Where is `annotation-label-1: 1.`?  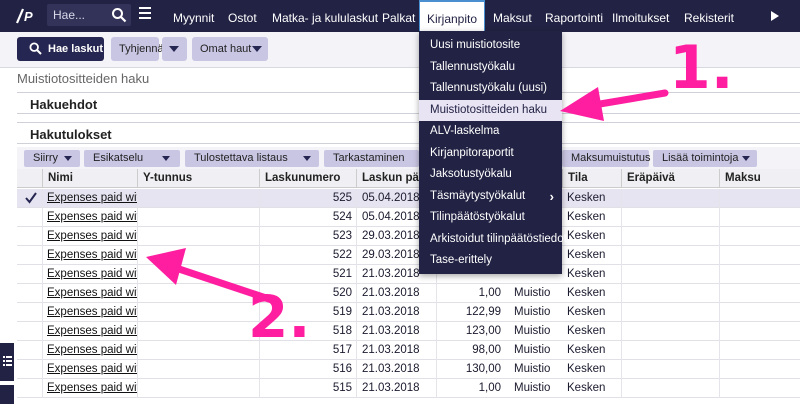 annotation-label-1: 1. is located at coordinates (701, 68).